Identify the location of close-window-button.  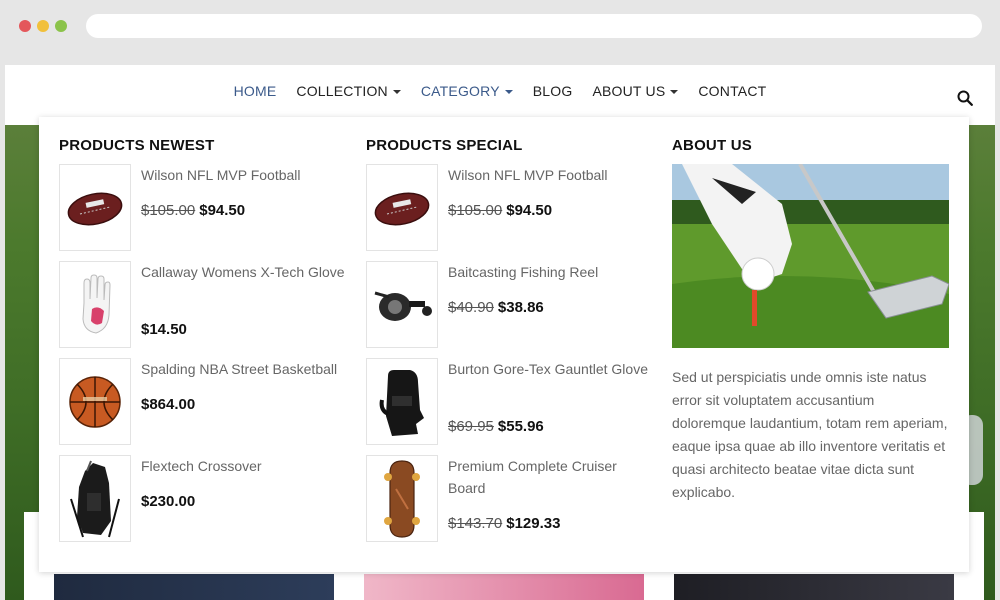
(25, 26).